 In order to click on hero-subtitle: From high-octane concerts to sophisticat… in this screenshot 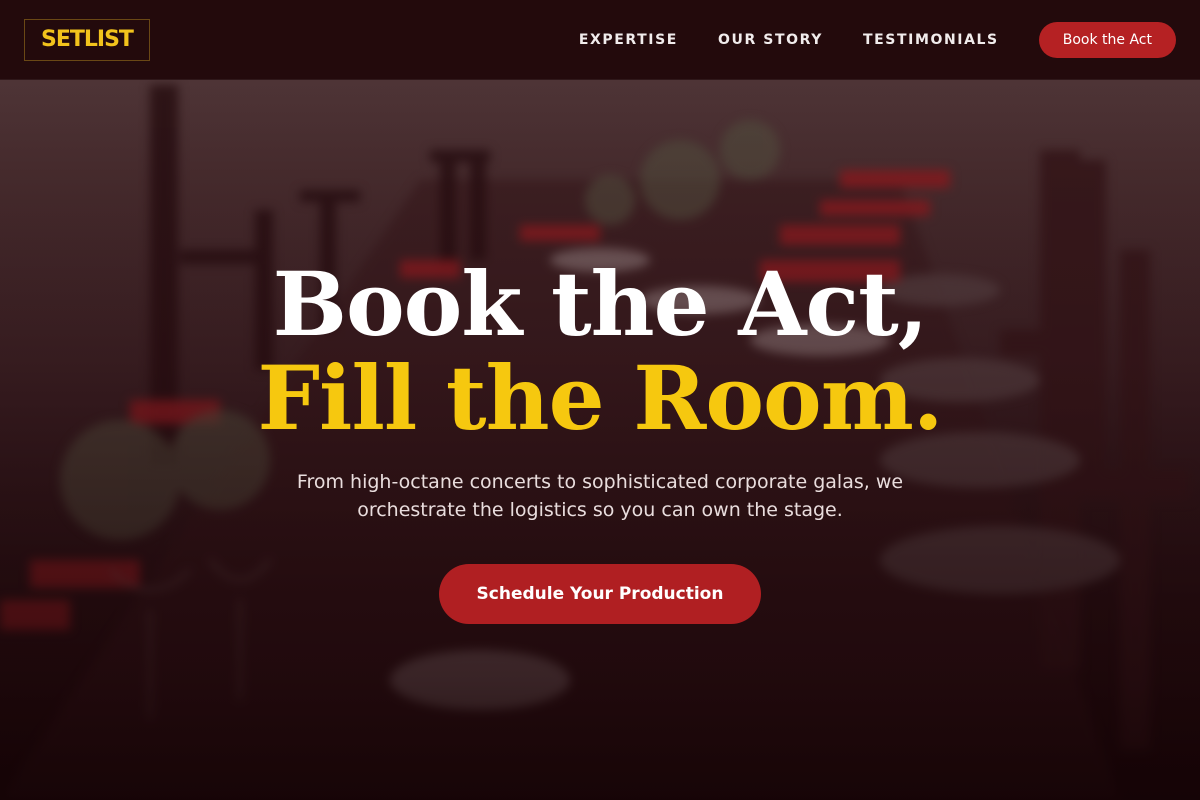, I will do `click(600, 496)`.